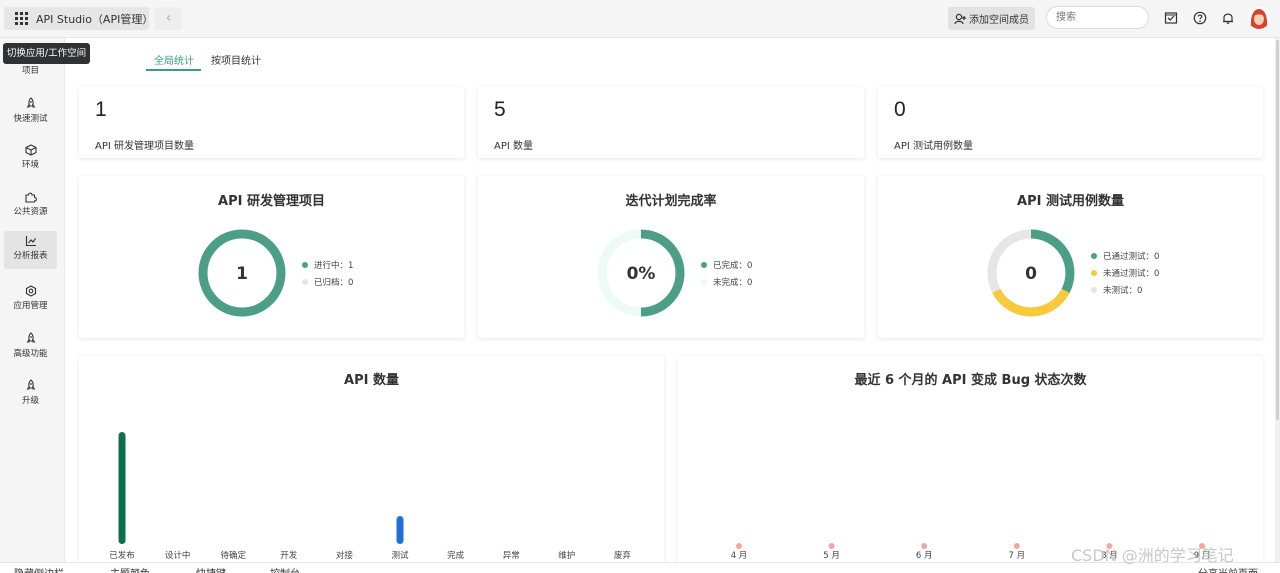  What do you see at coordinates (144, 146) in the screenshot?
I see `stat-label: API 研发管理项目数量` at bounding box center [144, 146].